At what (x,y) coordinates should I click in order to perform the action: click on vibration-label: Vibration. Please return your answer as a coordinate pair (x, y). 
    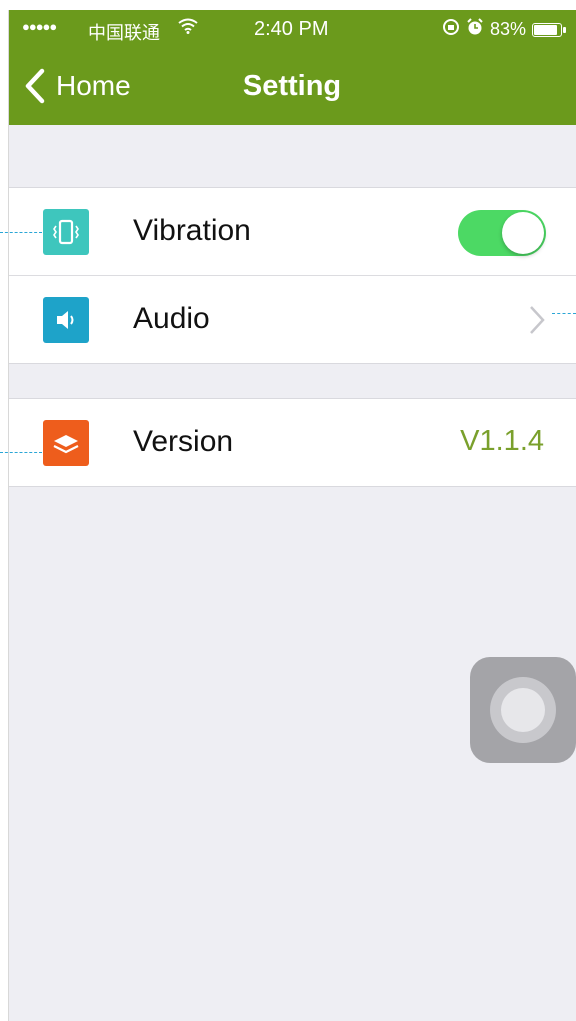
    Looking at the image, I should click on (192, 230).